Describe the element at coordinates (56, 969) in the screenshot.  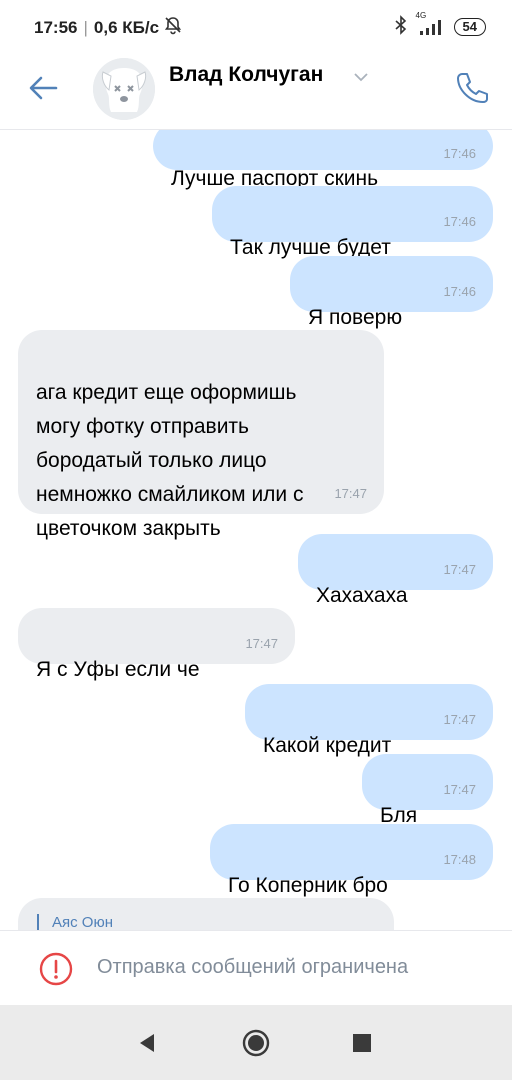
I see `alert-circle-icon` at that location.